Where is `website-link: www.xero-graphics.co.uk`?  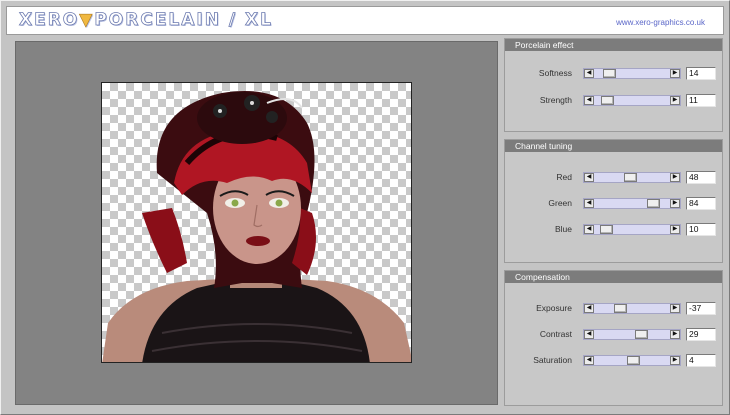
website-link: www.xero-graphics.co.uk is located at coordinates (660, 22).